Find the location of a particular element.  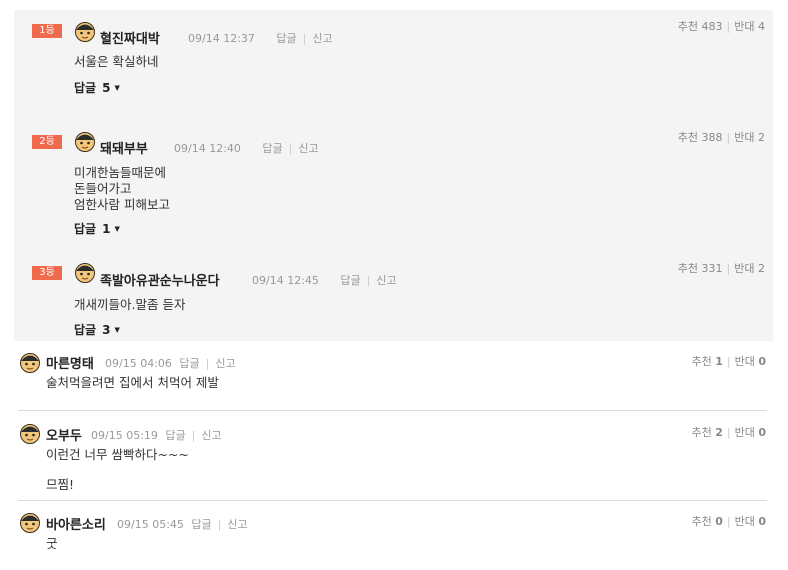

comment-body: 미개한놈들때문에 돈들어가고 엄한사람 피해보고 is located at coordinates (122, 188).